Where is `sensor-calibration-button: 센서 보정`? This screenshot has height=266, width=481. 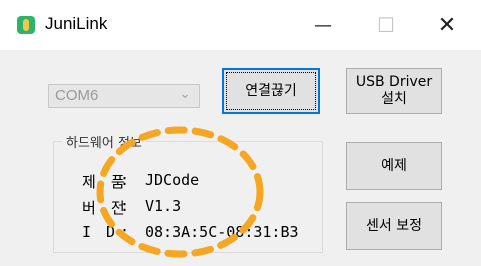 sensor-calibration-button: 센서 보정 is located at coordinates (394, 226).